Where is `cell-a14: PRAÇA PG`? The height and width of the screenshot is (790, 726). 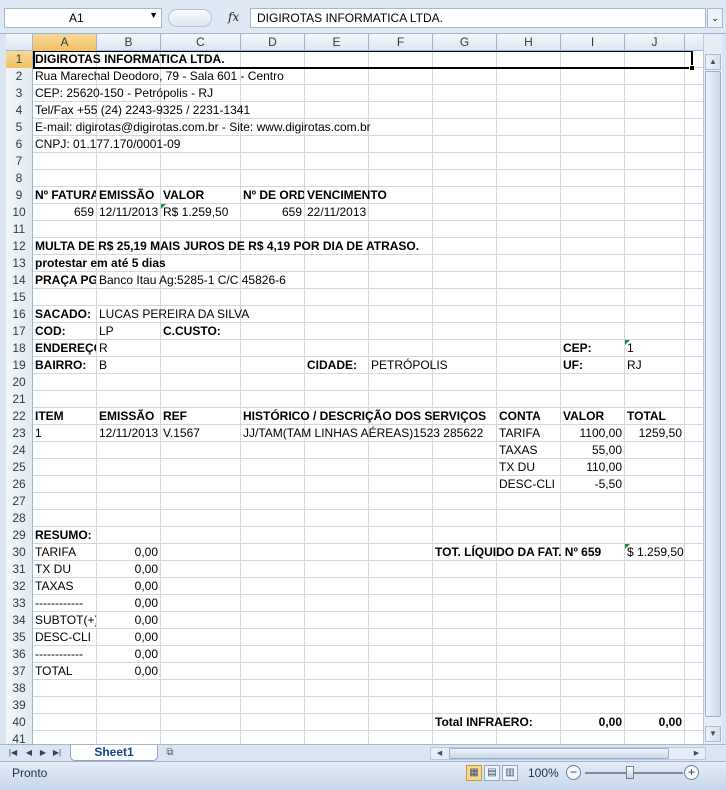
cell-a14: PRAÇA PG is located at coordinates (64, 280).